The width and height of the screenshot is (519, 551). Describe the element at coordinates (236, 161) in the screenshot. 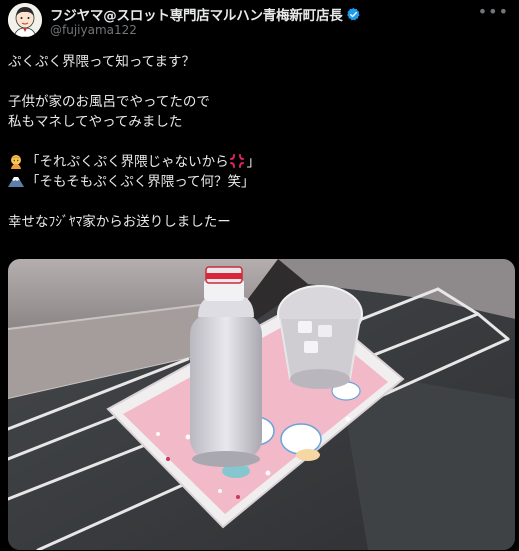

I see `anger-symbol-icon` at that location.